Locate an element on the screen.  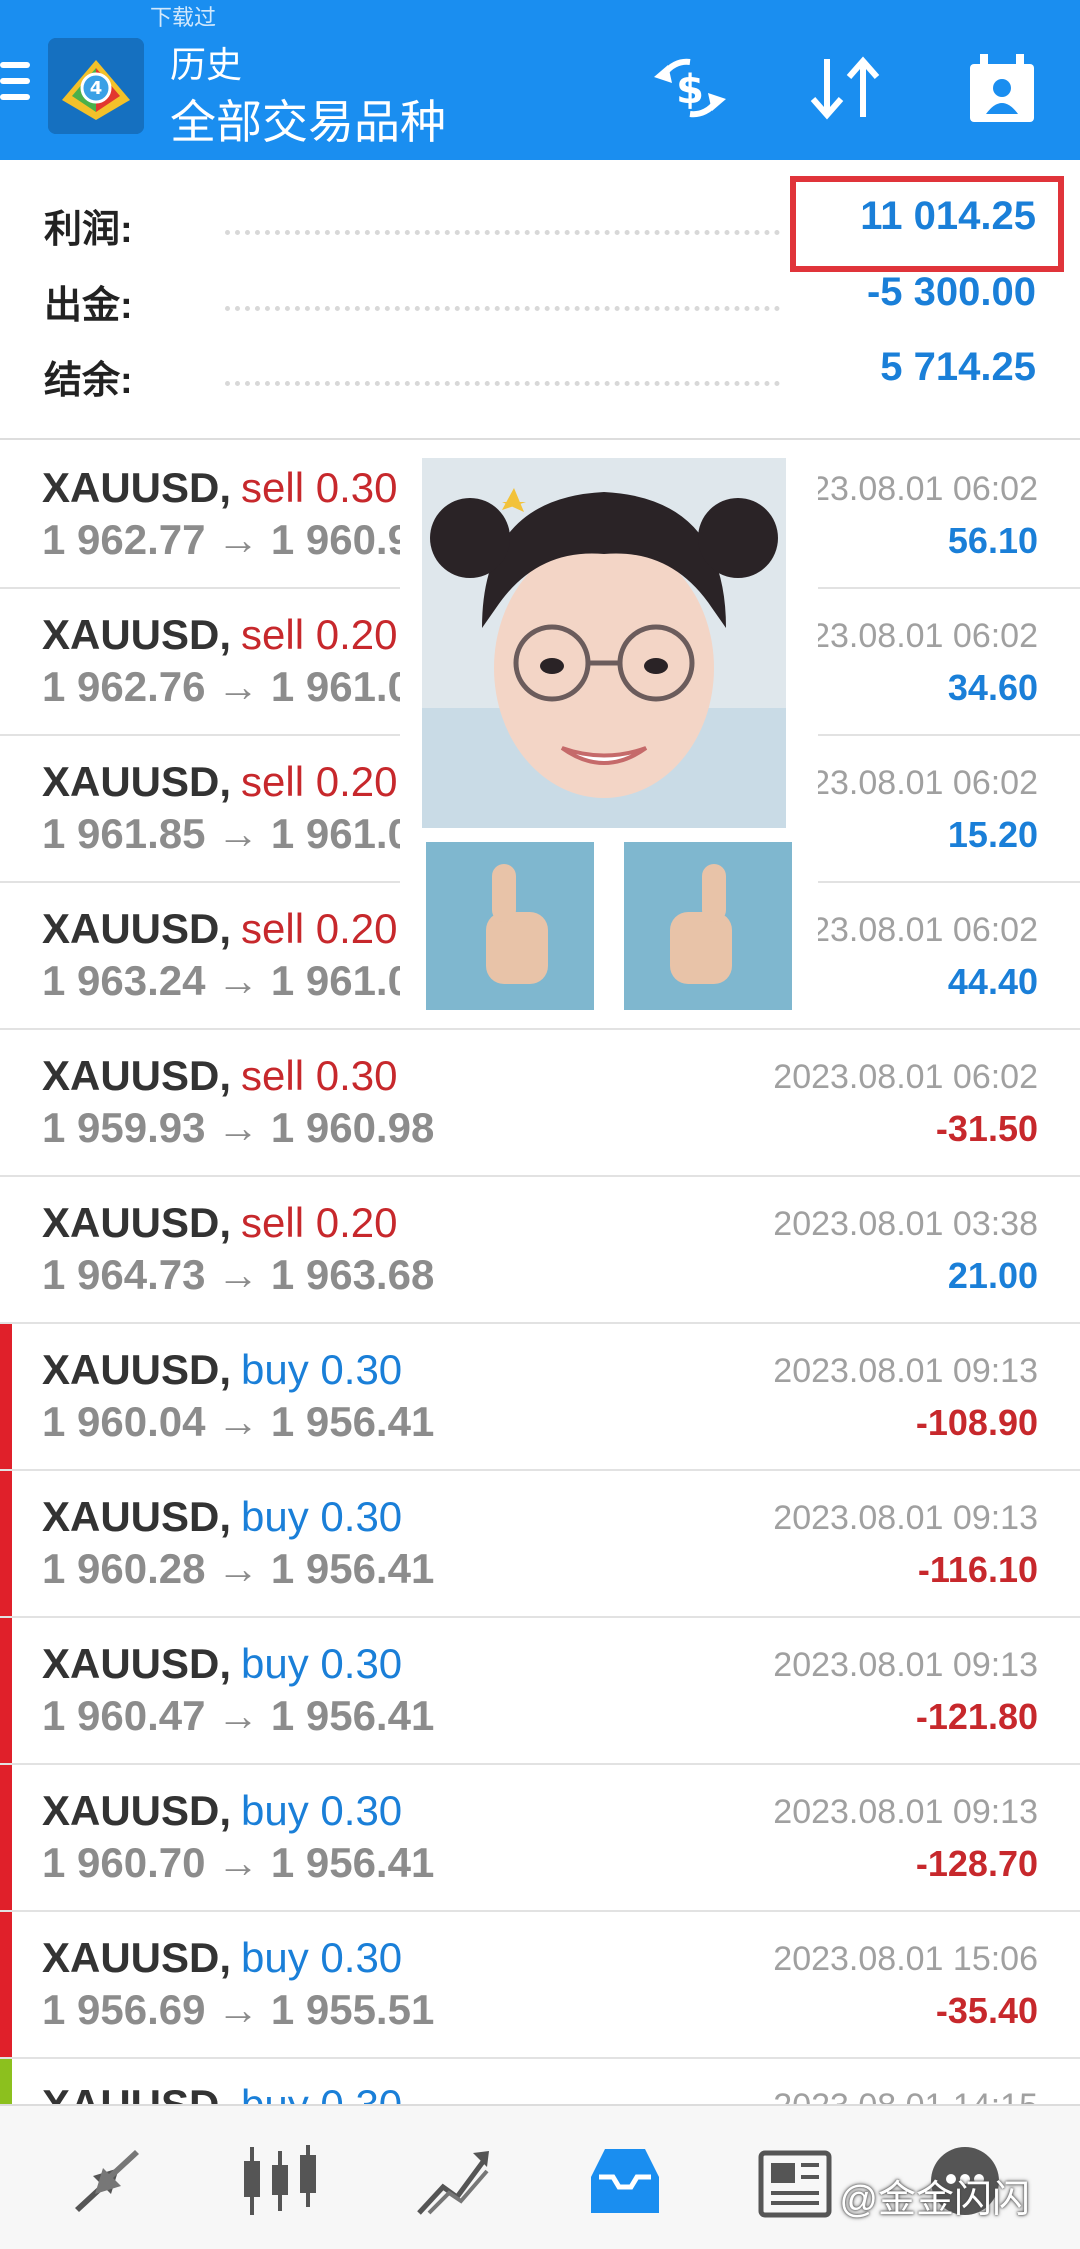
balance-row: 结余: 5 714.25 is located at coordinates (540, 372).